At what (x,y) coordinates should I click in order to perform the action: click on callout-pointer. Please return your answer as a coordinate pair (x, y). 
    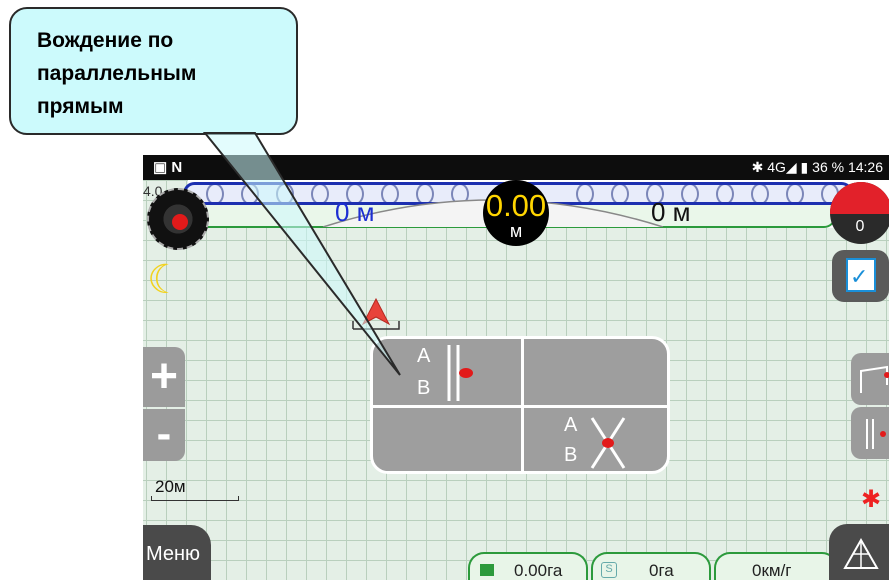
    Looking at the image, I should click on (301, 254).